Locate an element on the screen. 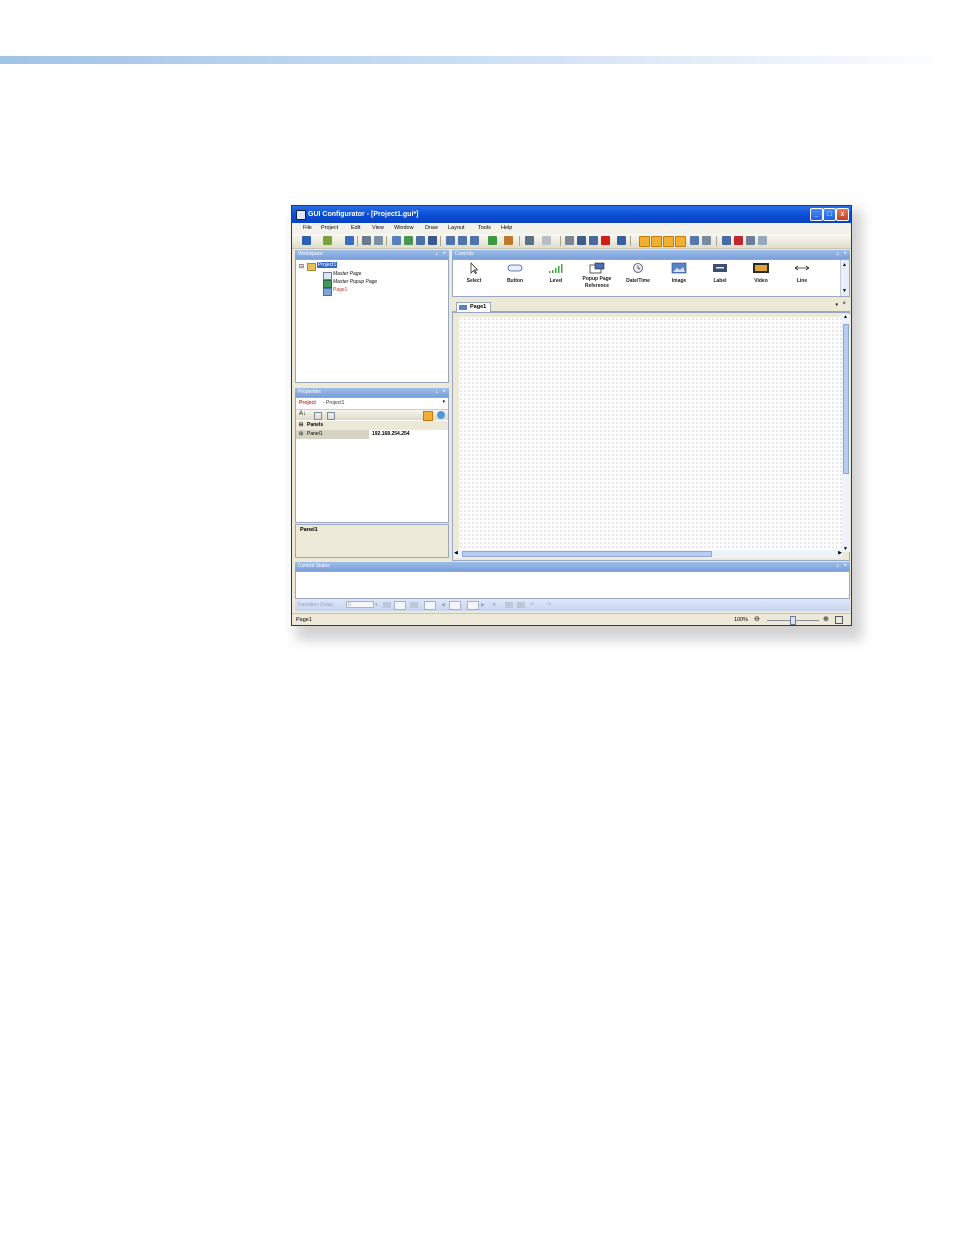  popup-icon is located at coordinates (420, 240).